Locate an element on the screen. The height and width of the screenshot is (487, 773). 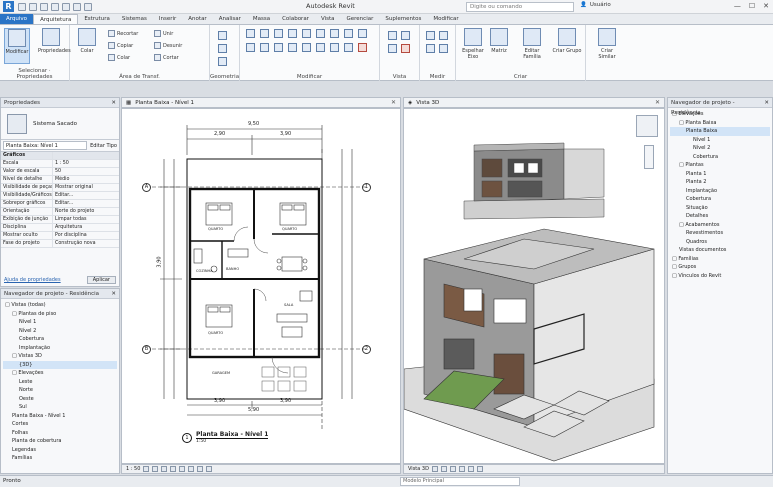
open-icon is located at coordinates (22, 6).